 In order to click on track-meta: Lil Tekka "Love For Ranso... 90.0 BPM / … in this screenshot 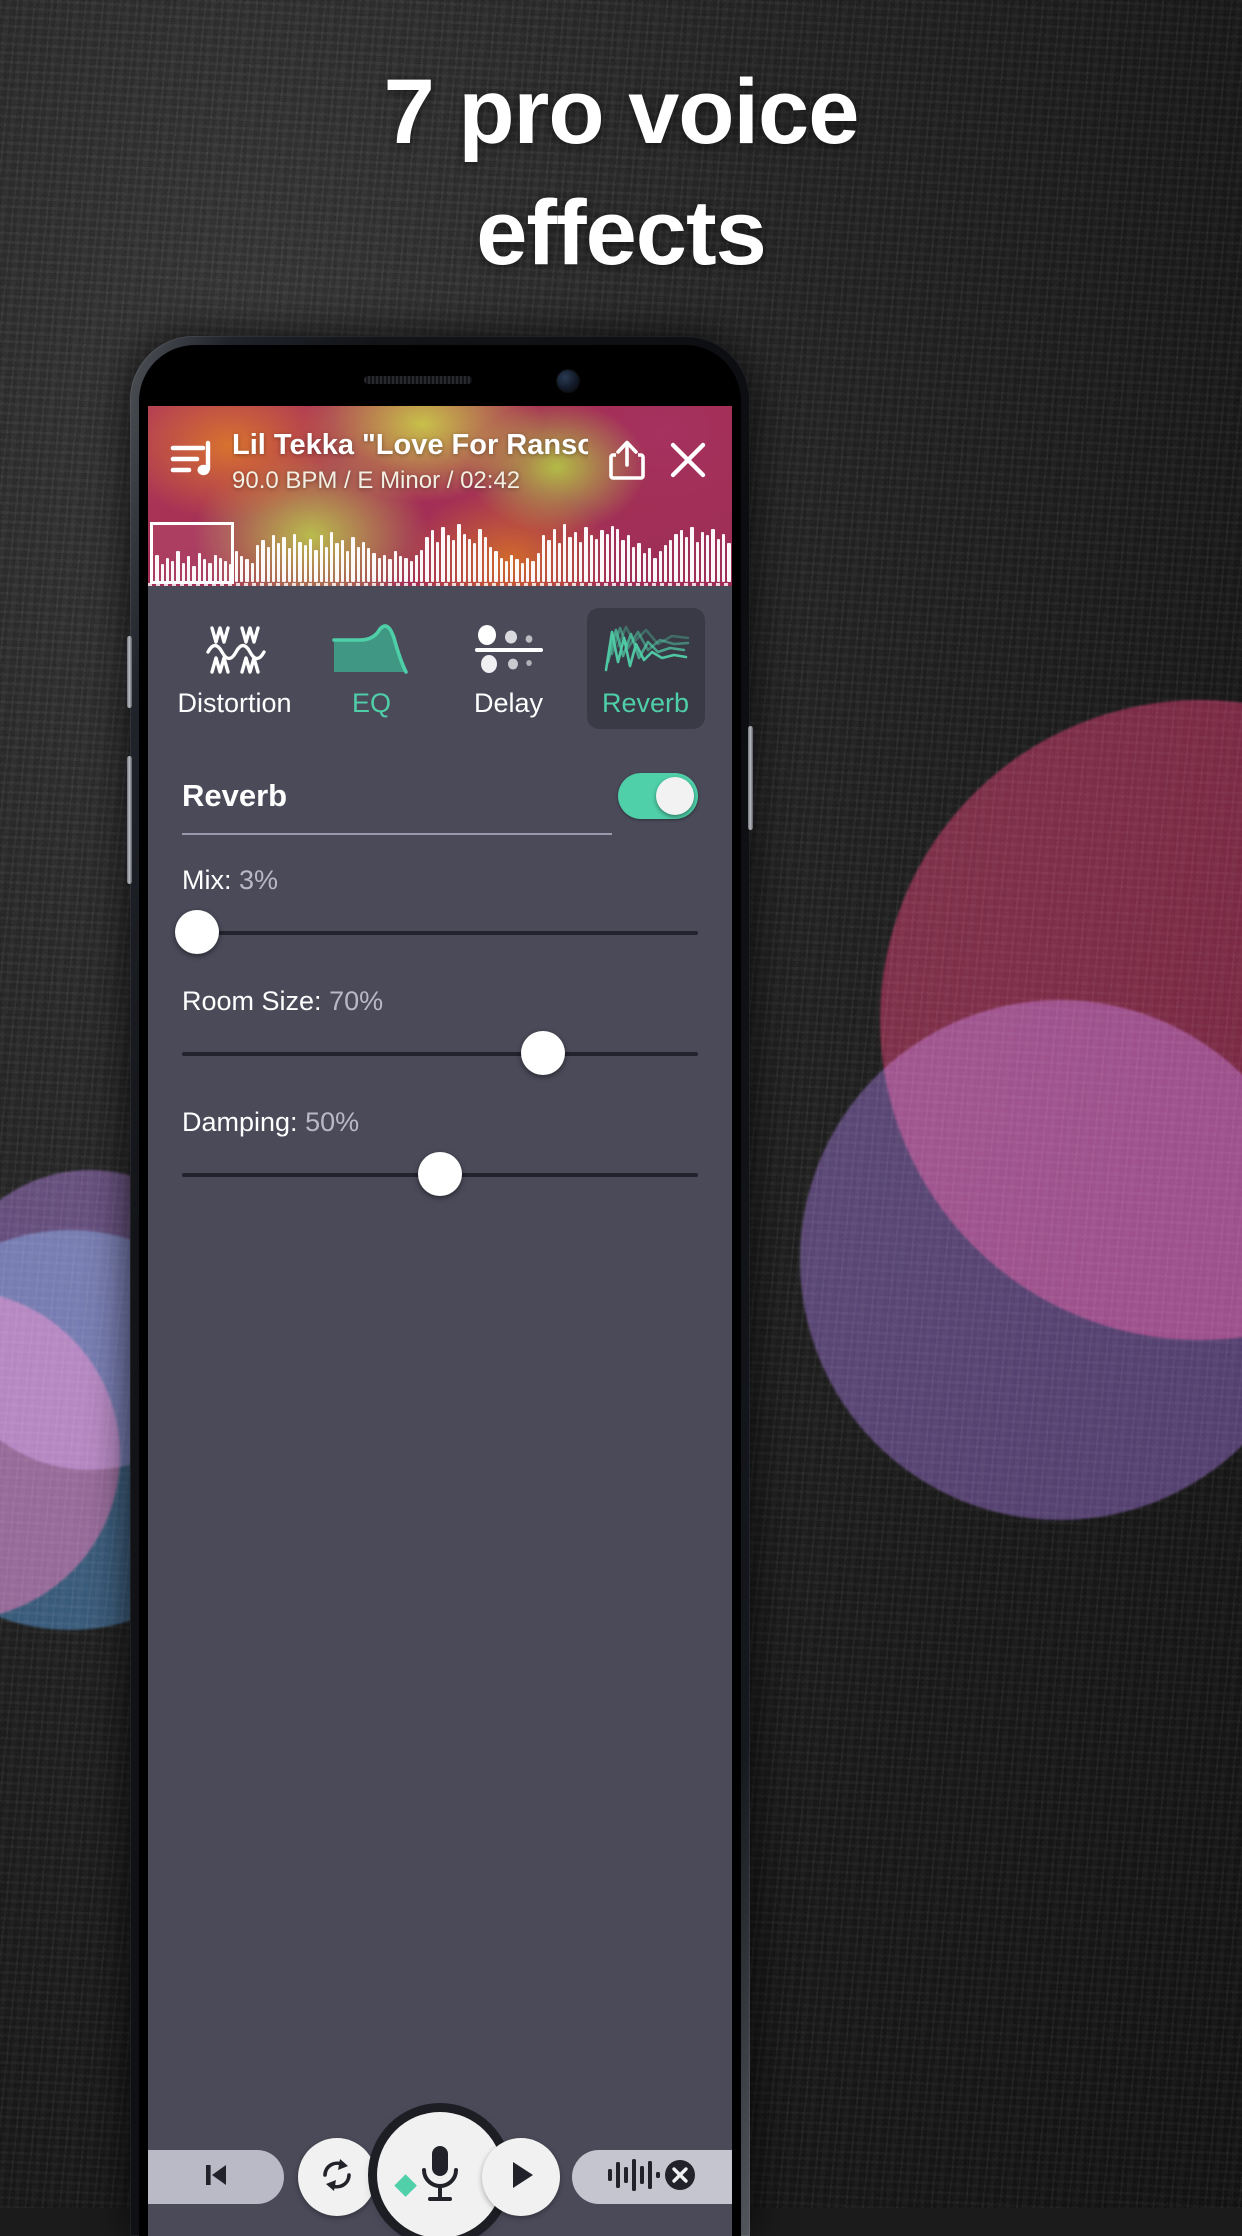, I will do `click(410, 462)`.